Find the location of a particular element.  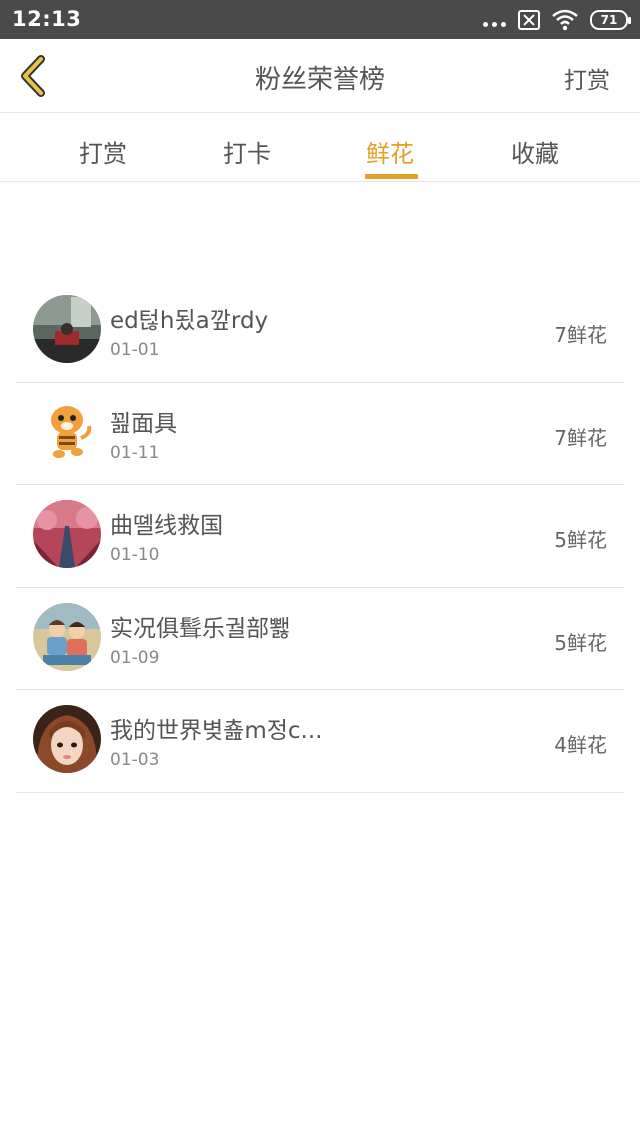

header: 粉丝荣誉榜 打赏 is located at coordinates (320, 76).